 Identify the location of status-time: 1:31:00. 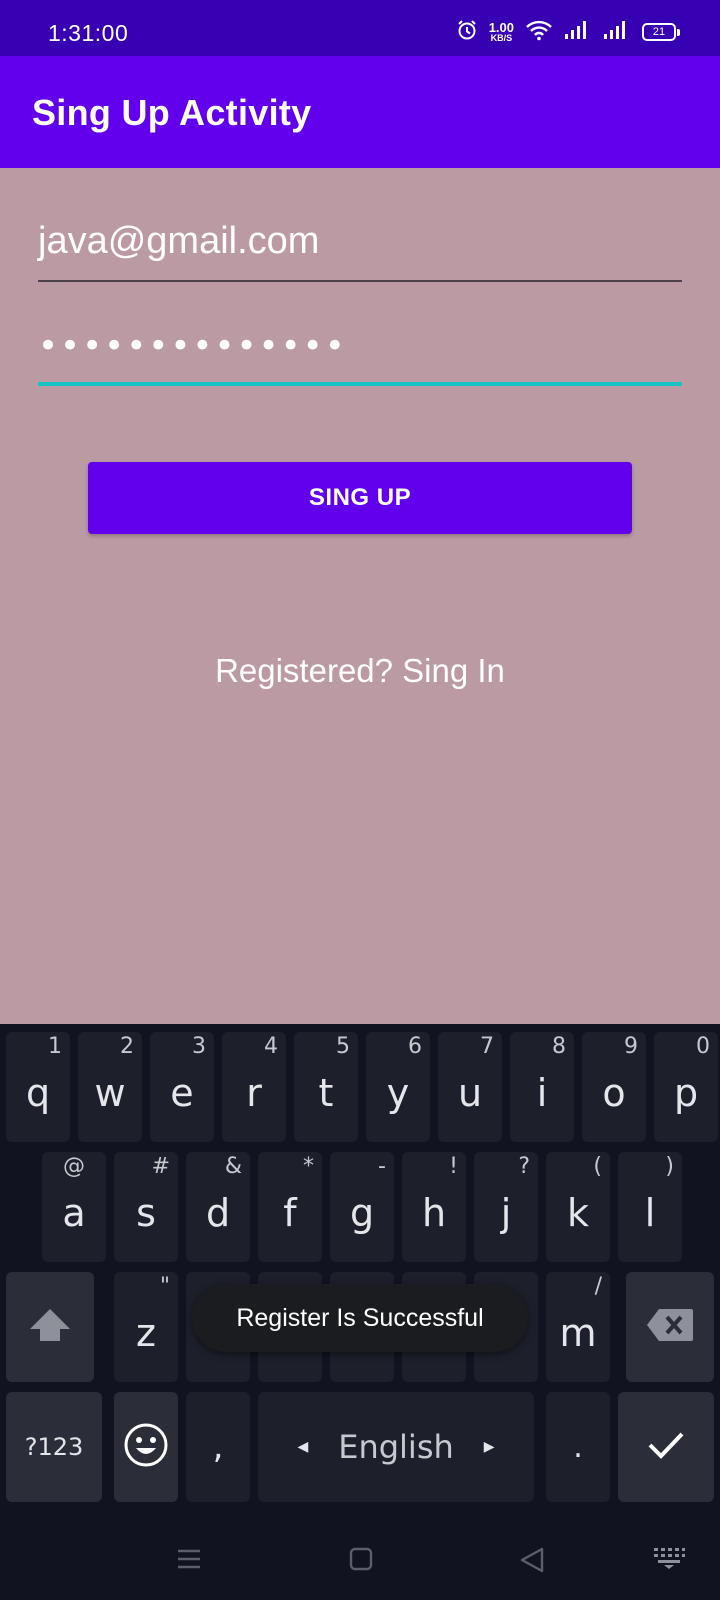
(88, 33).